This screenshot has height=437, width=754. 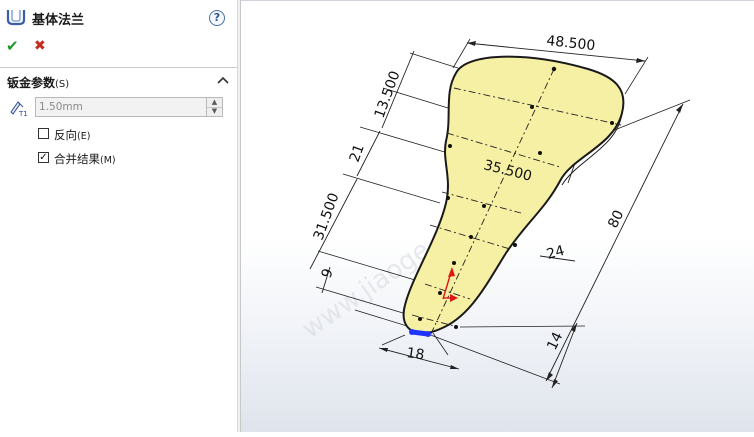 What do you see at coordinates (62, 84) in the screenshot?
I see `section-title-accel: (S)` at bounding box center [62, 84].